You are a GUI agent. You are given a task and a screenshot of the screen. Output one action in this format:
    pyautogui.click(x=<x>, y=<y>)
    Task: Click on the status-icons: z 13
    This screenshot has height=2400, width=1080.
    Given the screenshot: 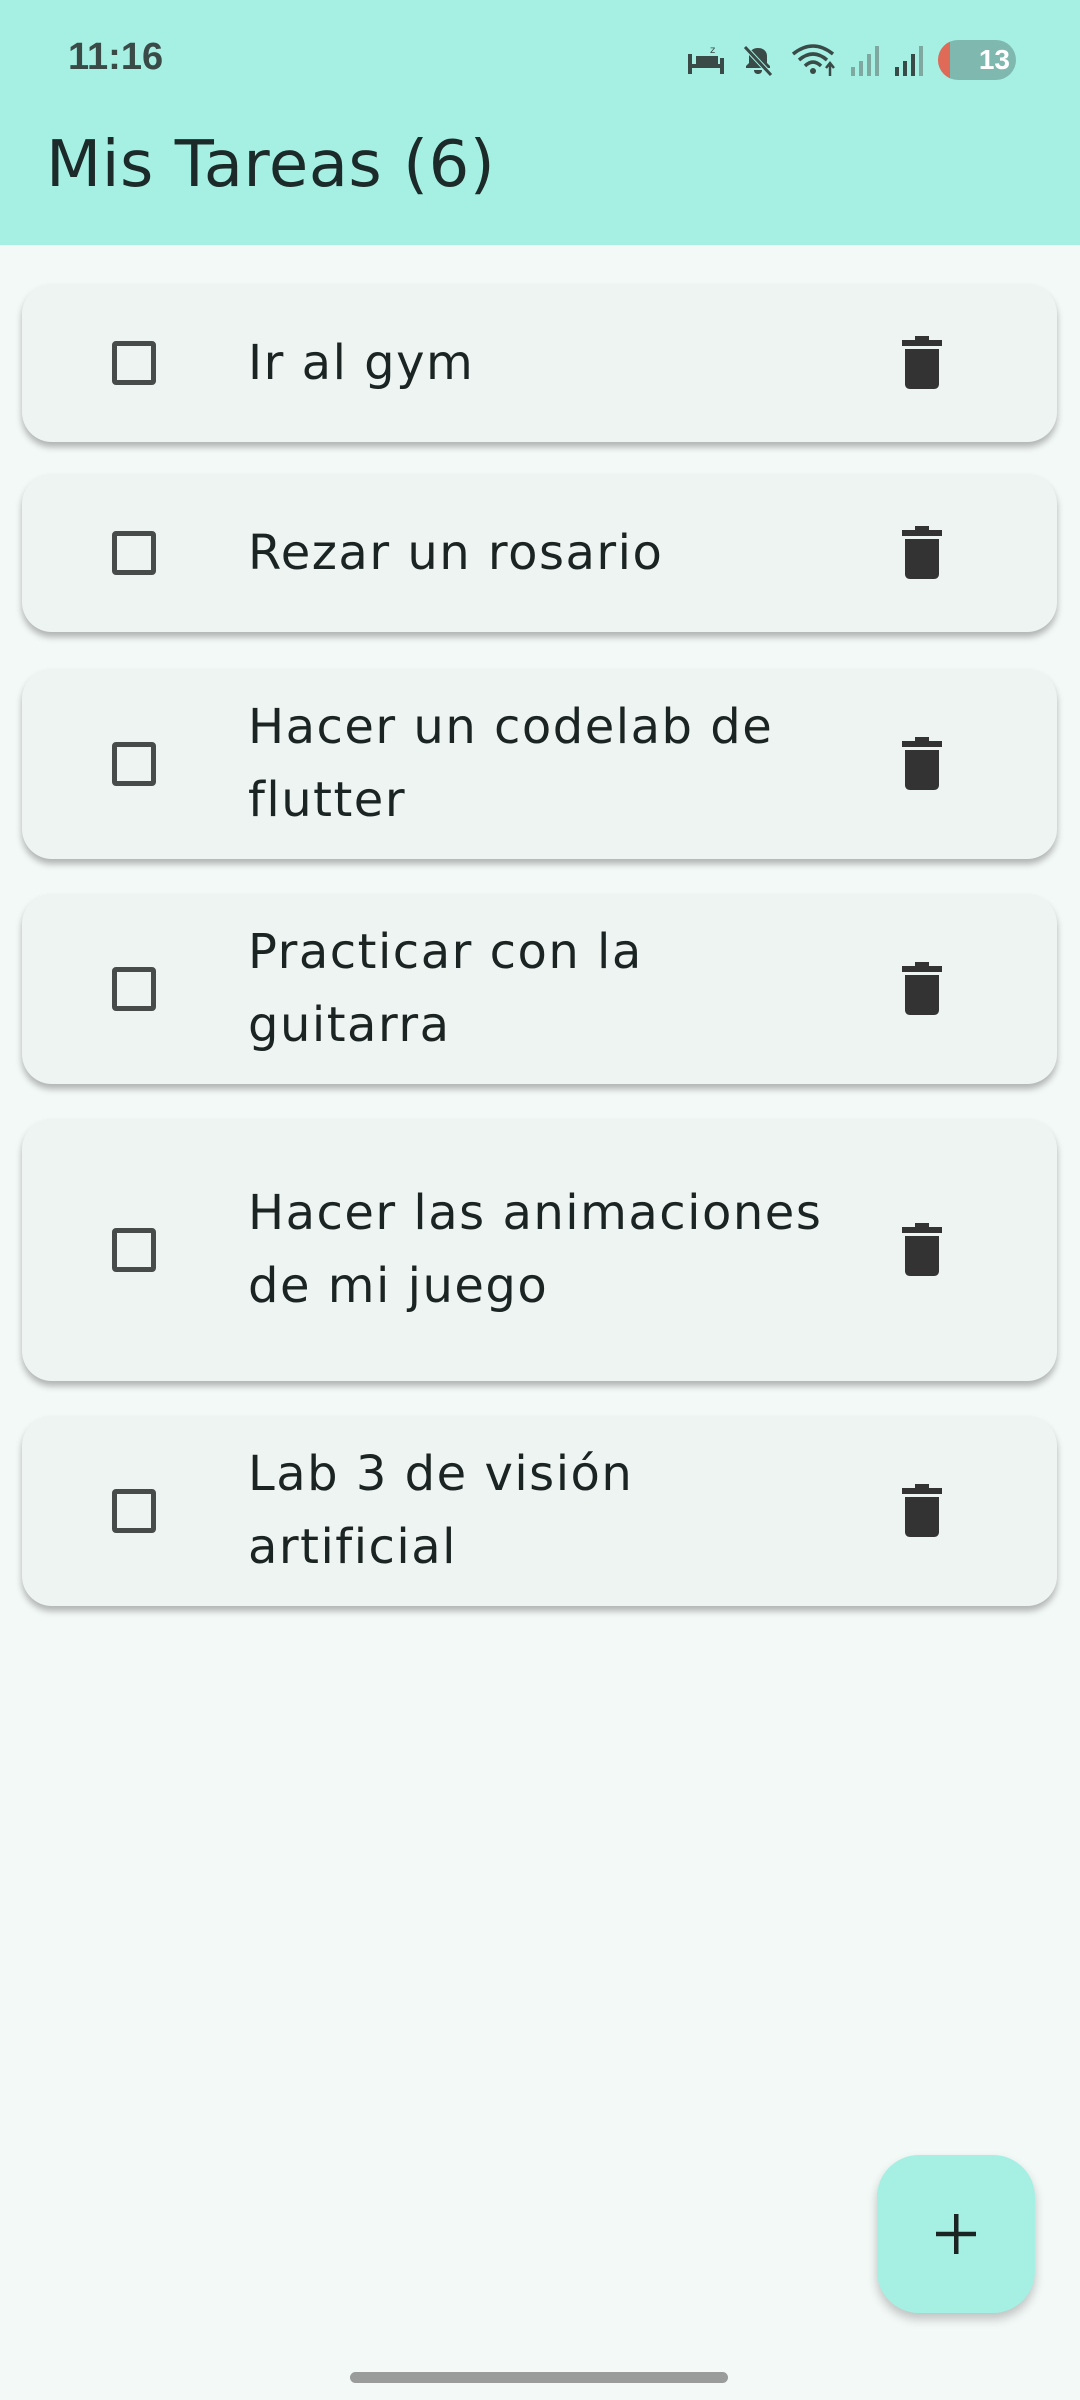 What is the action you would take?
    pyautogui.click(x=851, y=60)
    